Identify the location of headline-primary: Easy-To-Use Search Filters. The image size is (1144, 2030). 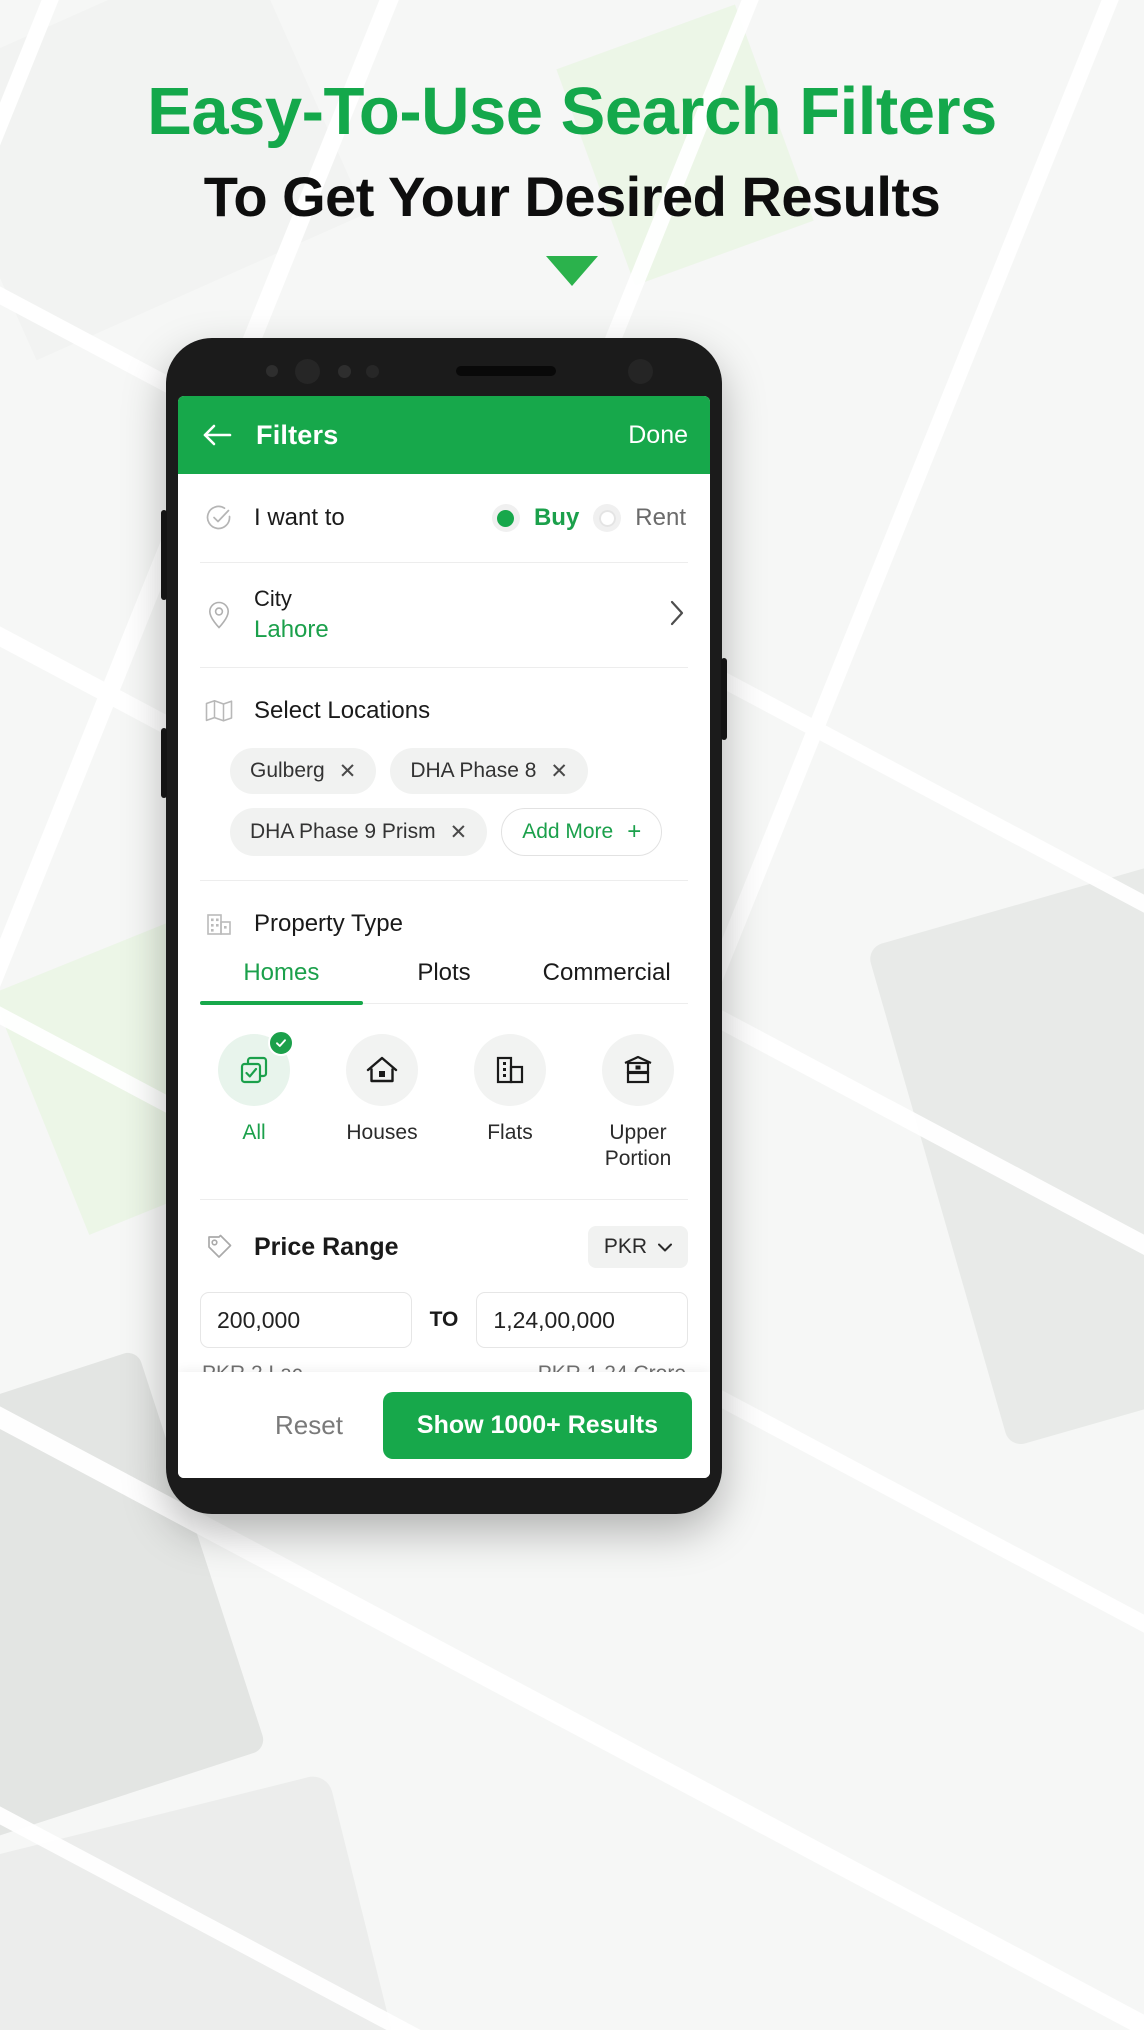
(572, 111).